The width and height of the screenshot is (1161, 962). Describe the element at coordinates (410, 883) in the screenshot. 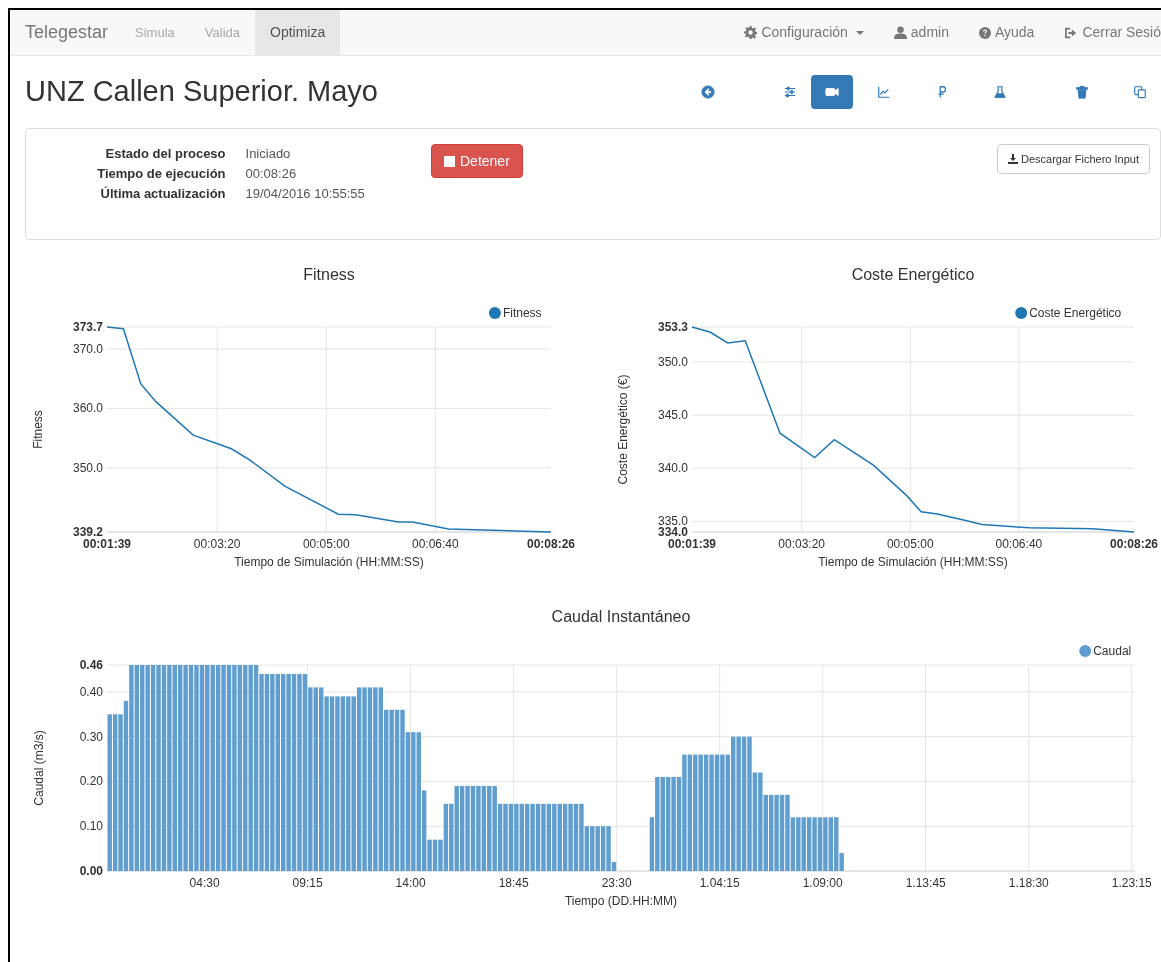

I see `axis-tick-label: 14:00` at that location.